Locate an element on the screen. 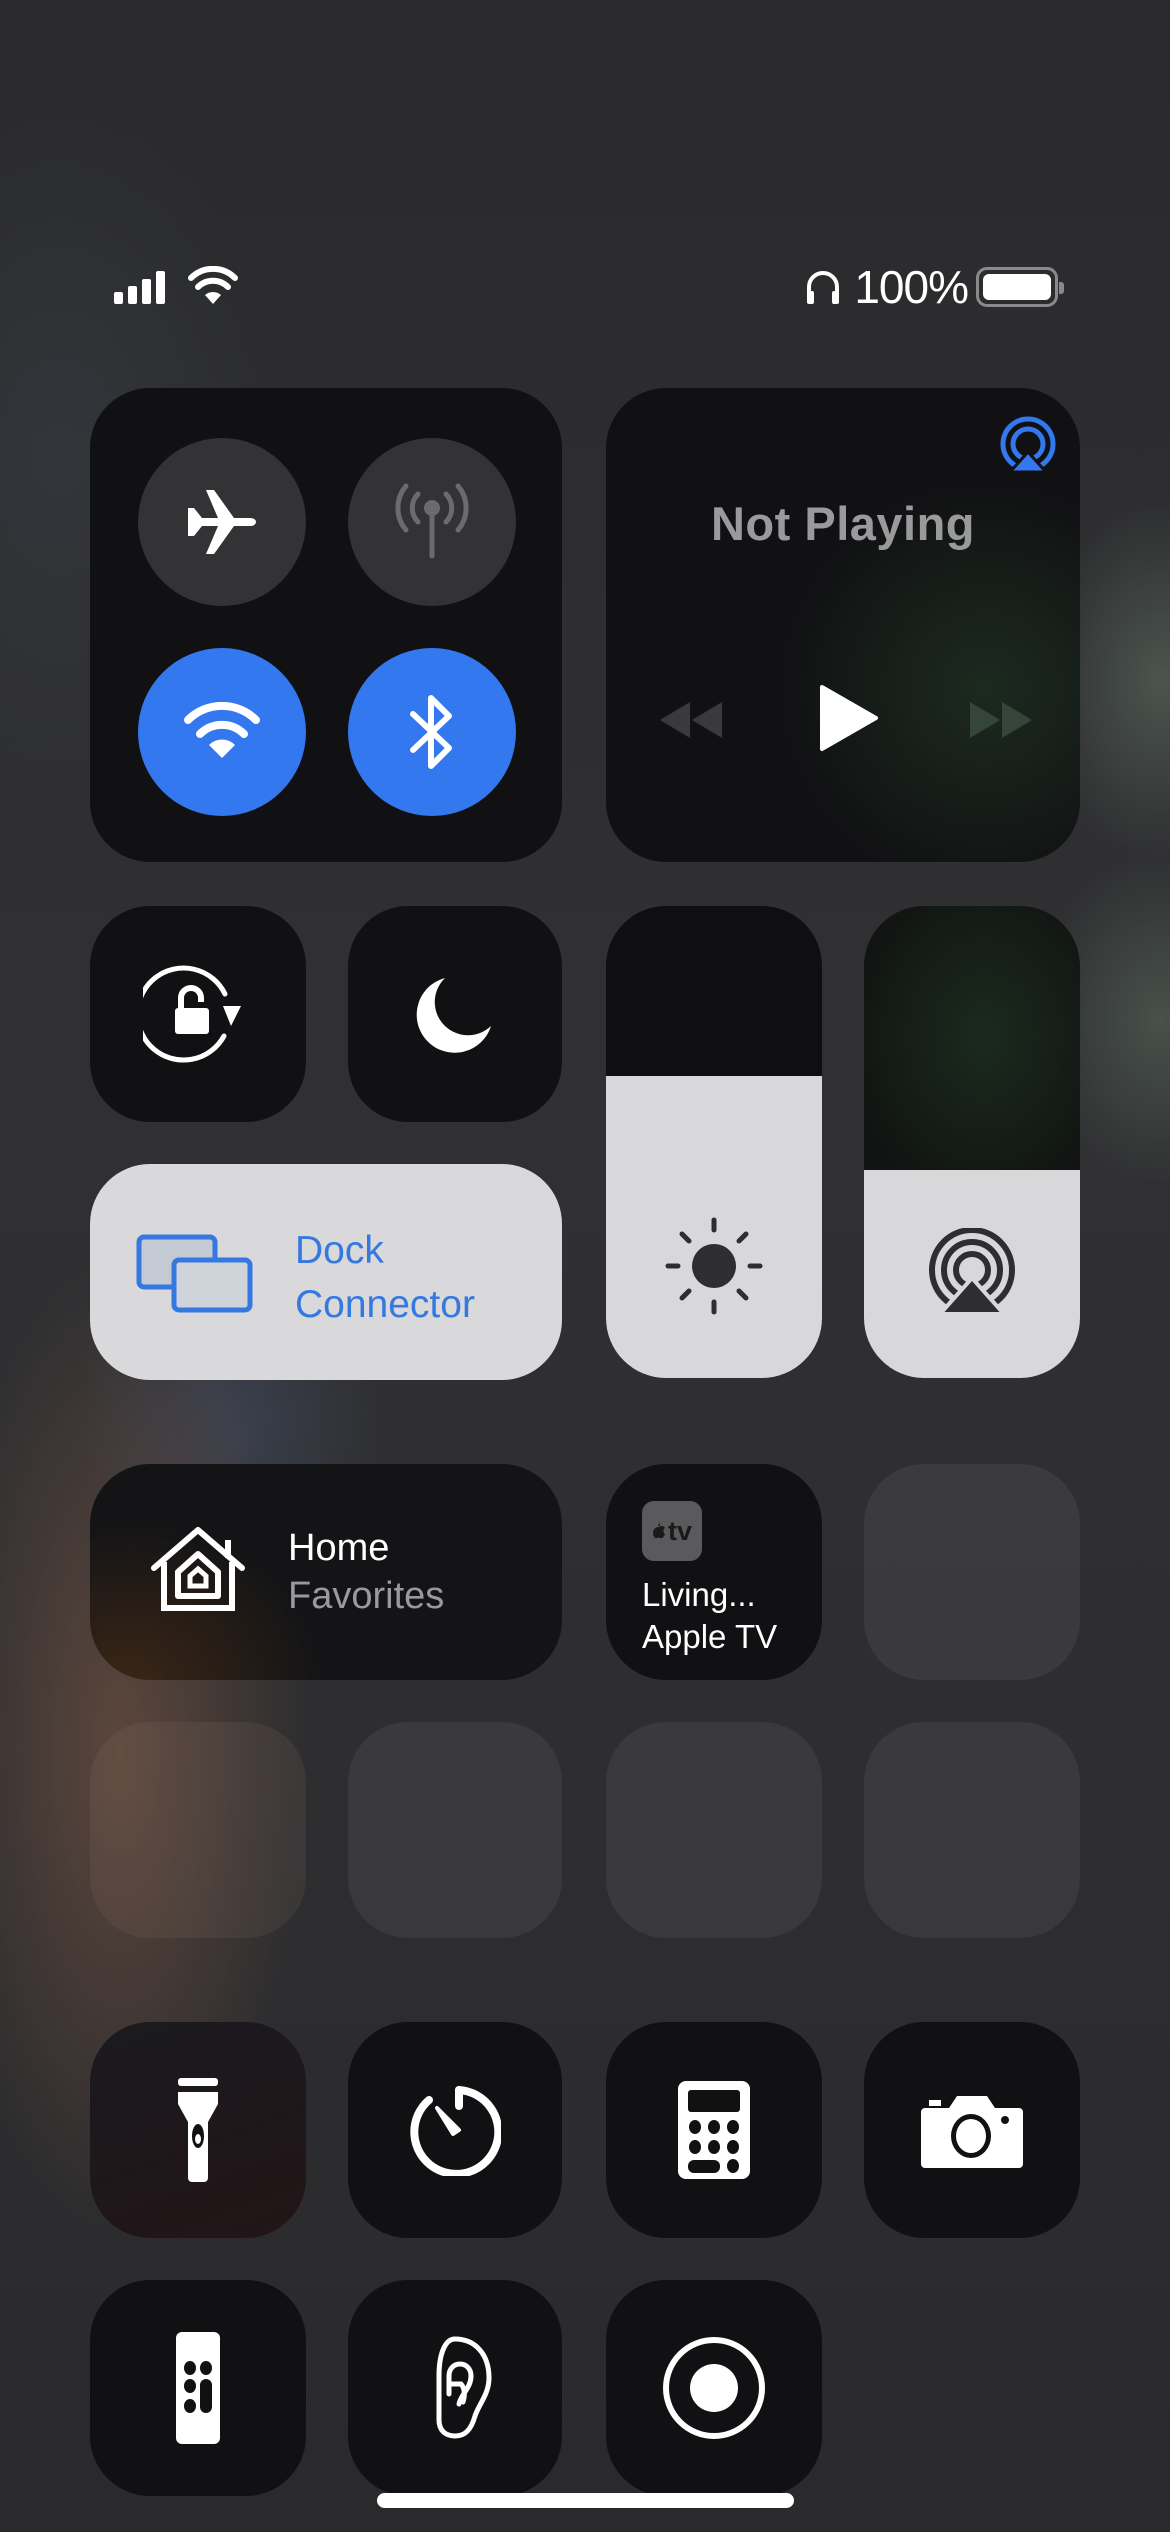 The width and height of the screenshot is (1170, 2532). apple-tv-button: tv Living... Apple TV is located at coordinates (714, 1572).